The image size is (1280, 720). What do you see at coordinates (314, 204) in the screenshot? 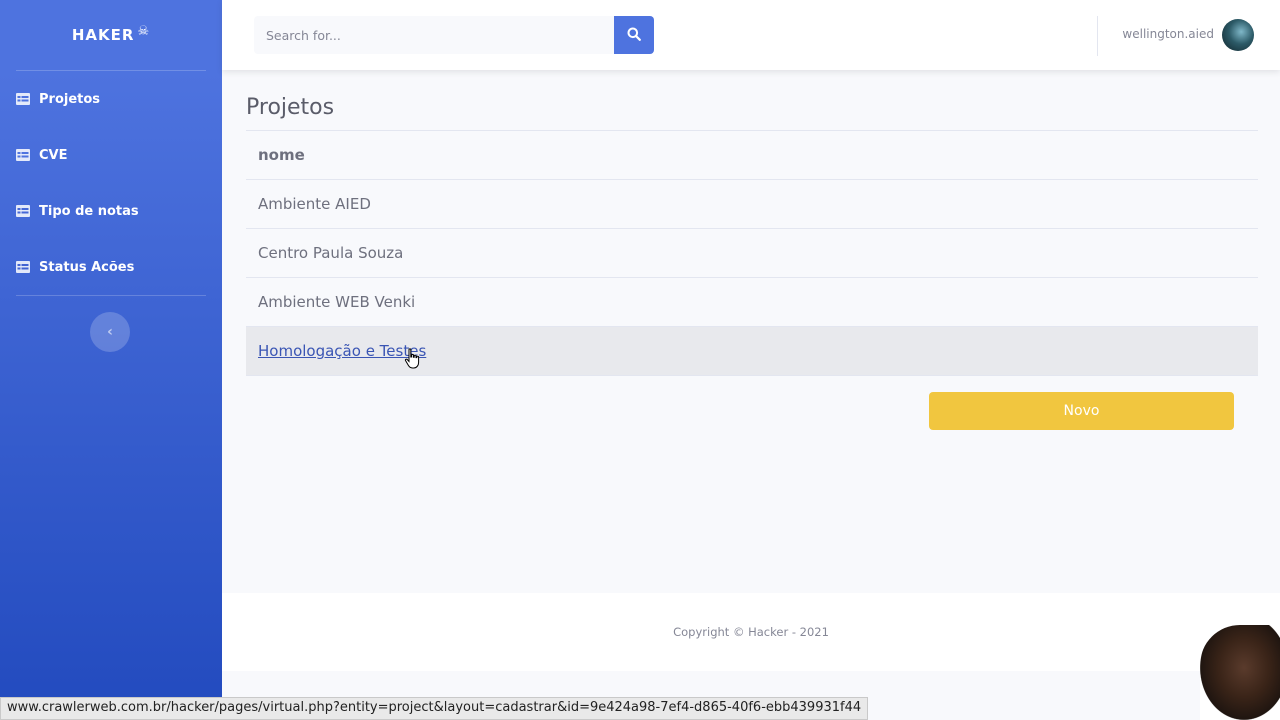
I see `table-cell: Ambiente AIED` at bounding box center [314, 204].